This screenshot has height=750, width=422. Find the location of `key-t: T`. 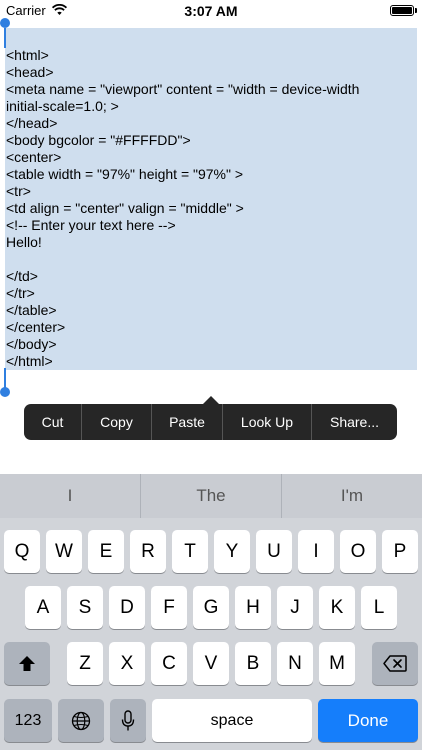

key-t: T is located at coordinates (190, 551).